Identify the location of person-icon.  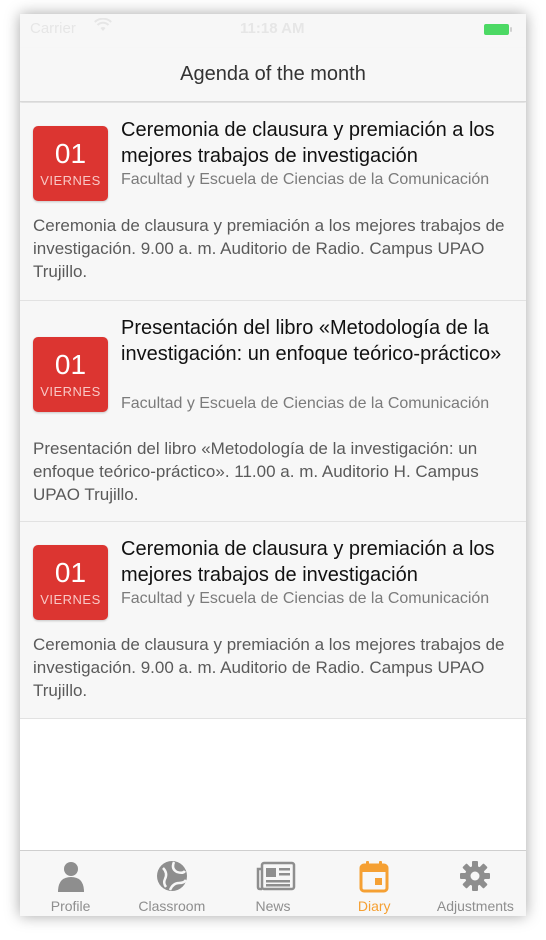
(71, 876).